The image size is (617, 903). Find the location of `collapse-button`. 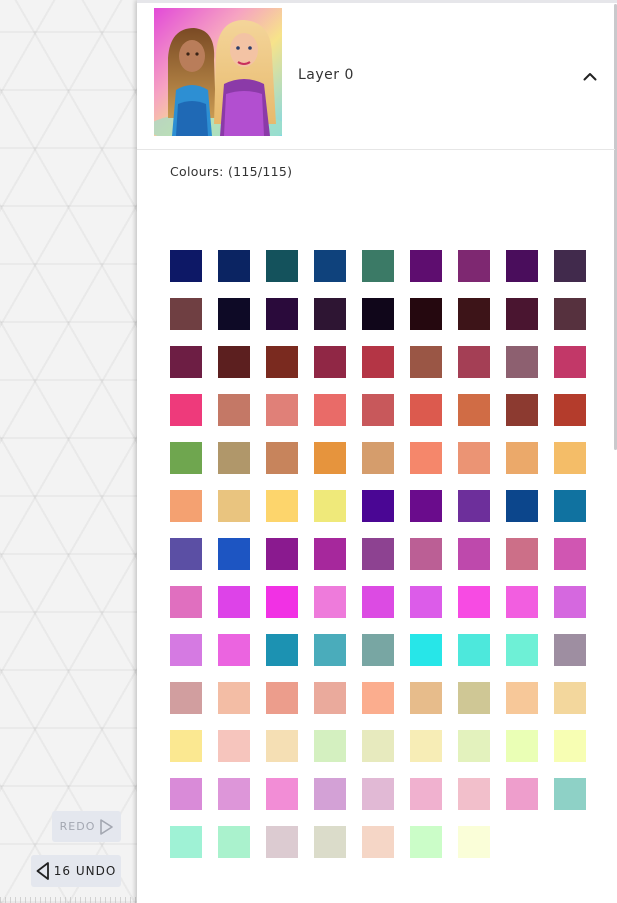

collapse-button is located at coordinates (590, 75).